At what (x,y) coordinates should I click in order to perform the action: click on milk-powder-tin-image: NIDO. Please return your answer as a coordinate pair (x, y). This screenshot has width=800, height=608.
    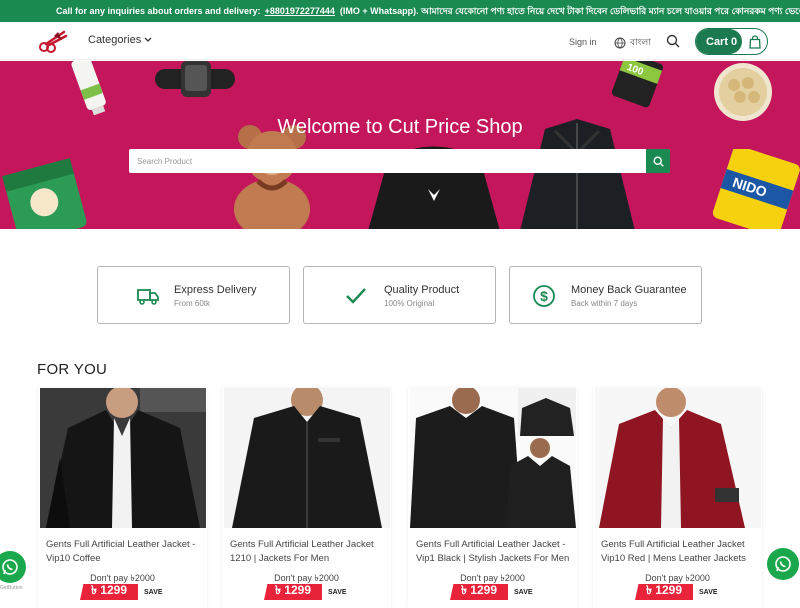
    Looking at the image, I should click on (756, 189).